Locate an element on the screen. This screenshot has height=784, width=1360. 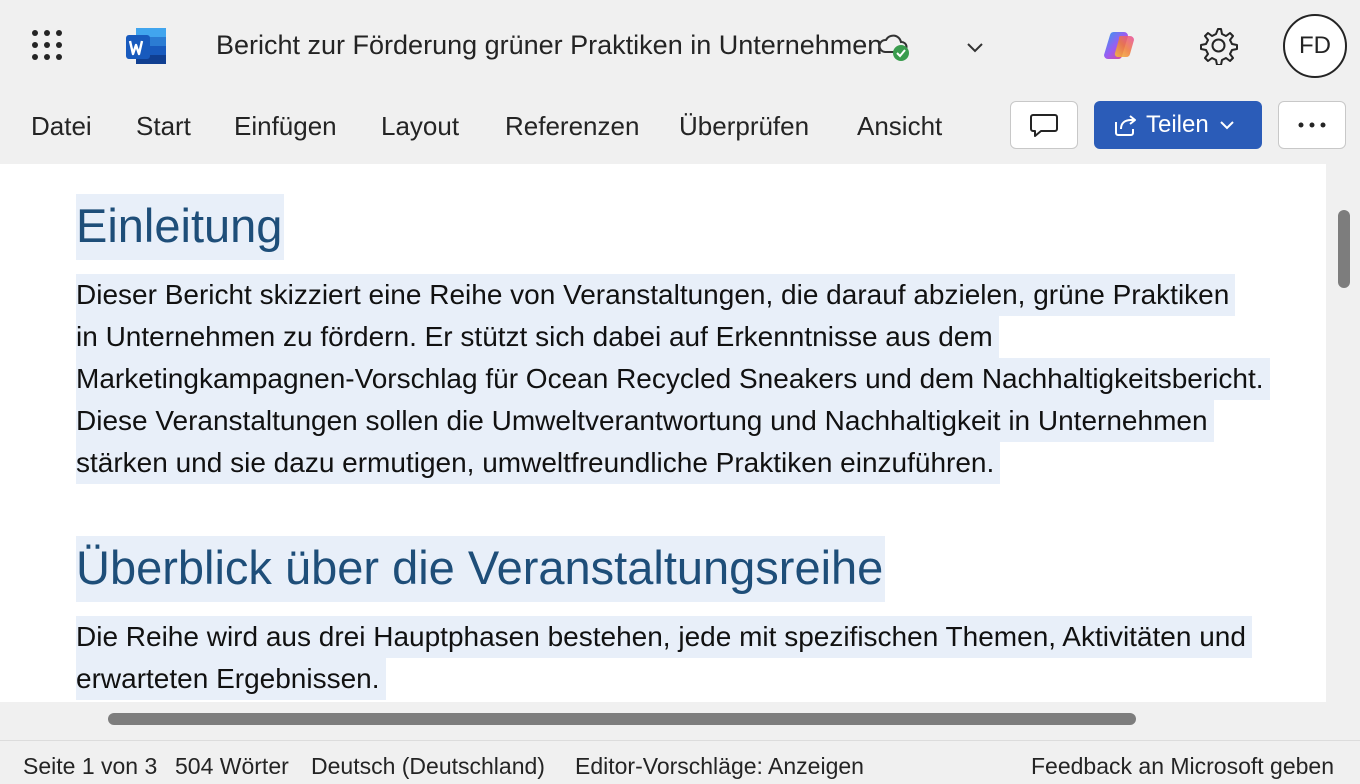
comment-icon is located at coordinates (1044, 125).